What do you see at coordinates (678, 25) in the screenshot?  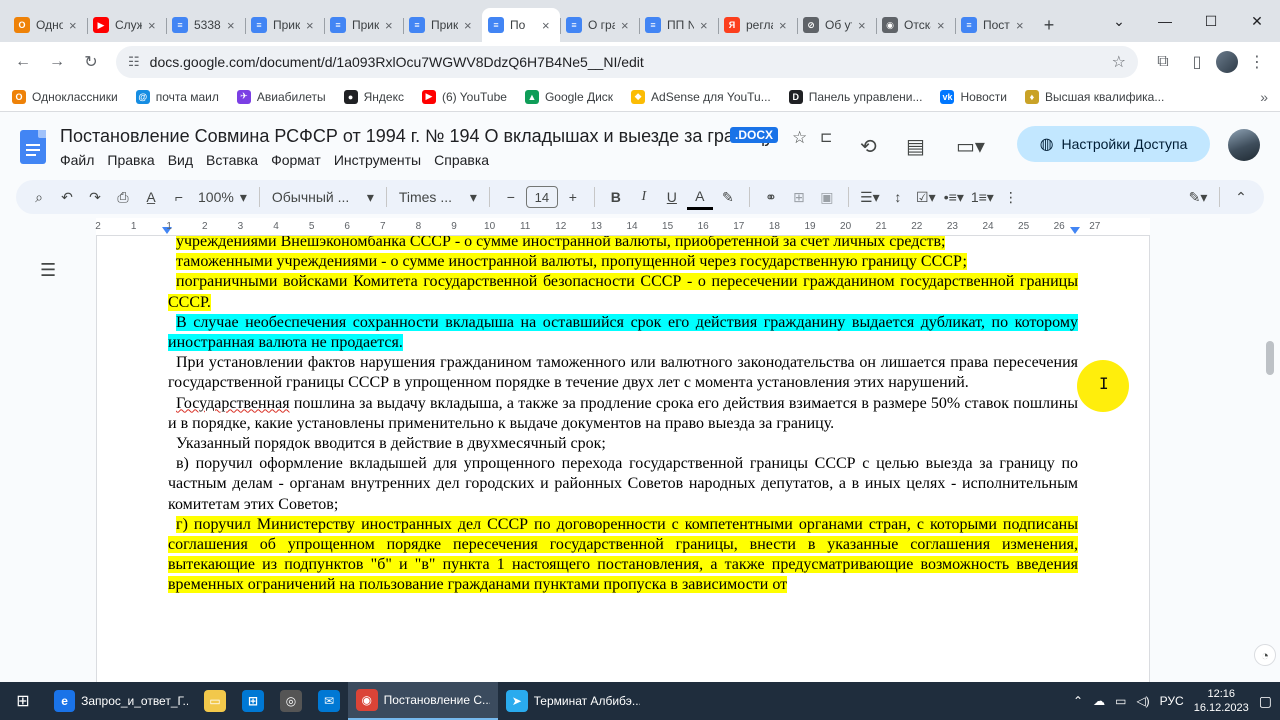 I see `browser-tab: ≡ ПП № ×` at bounding box center [678, 25].